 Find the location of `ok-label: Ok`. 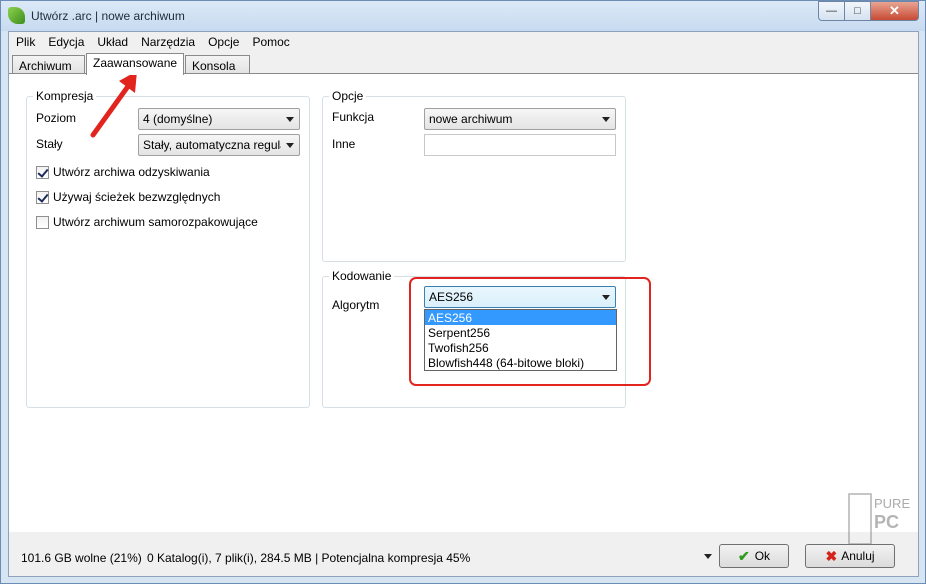

ok-label: Ok is located at coordinates (762, 556).